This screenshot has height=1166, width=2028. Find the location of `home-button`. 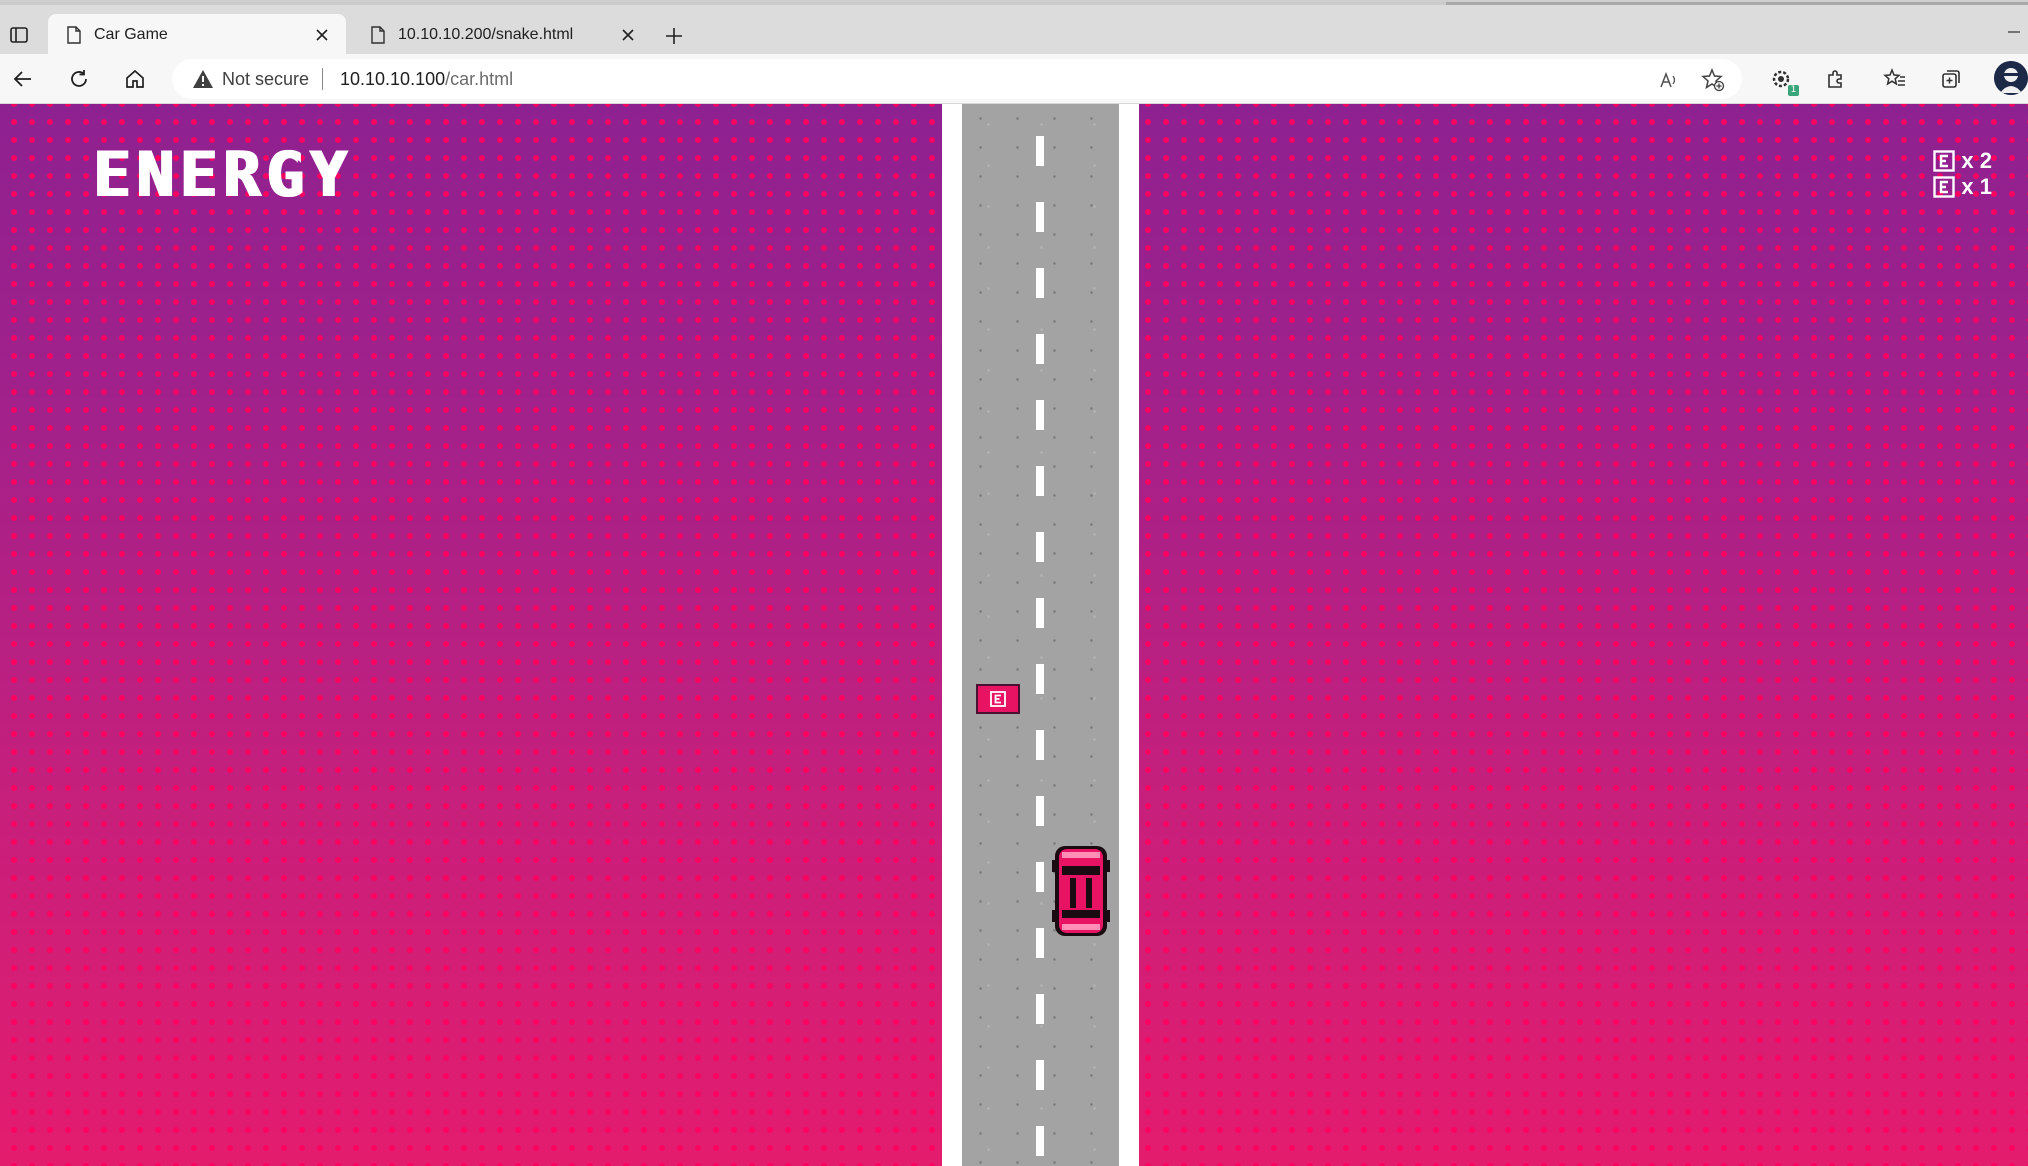

home-button is located at coordinates (135, 79).